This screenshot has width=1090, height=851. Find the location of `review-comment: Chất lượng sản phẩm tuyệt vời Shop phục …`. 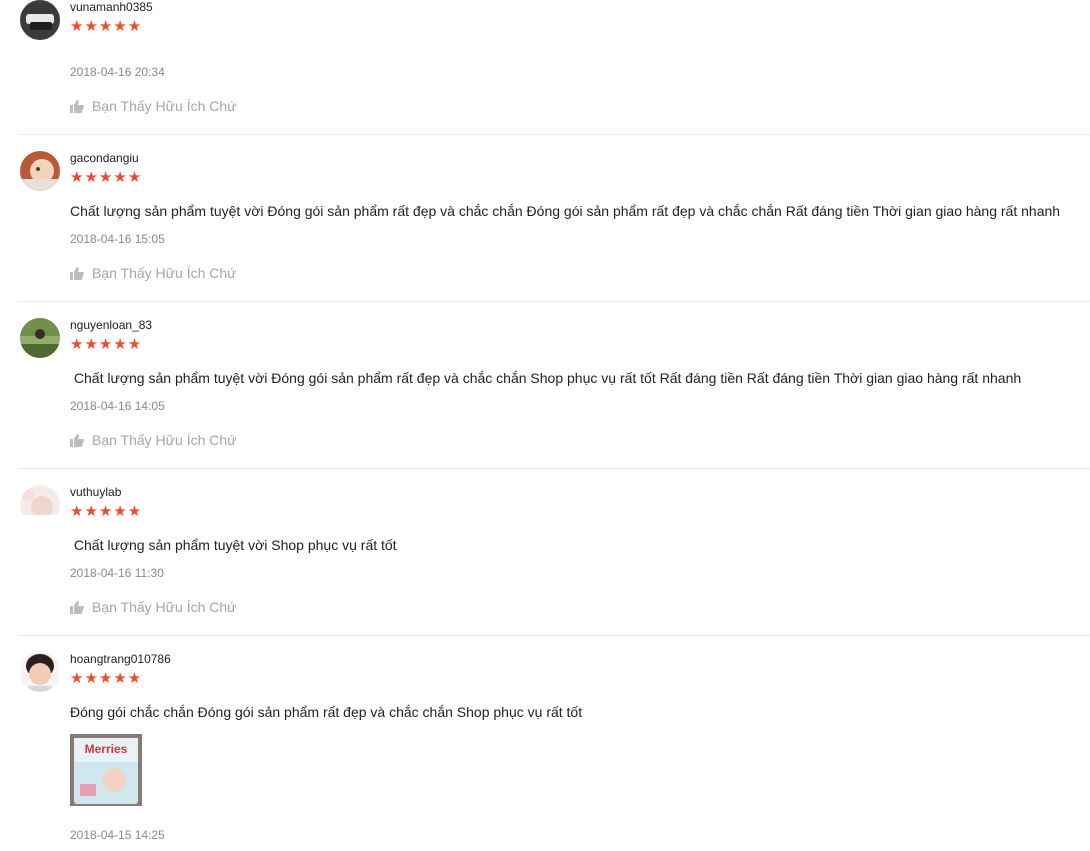

review-comment: Chất lượng sản phẩm tuyệt vời Shop phục … is located at coordinates (233, 545).